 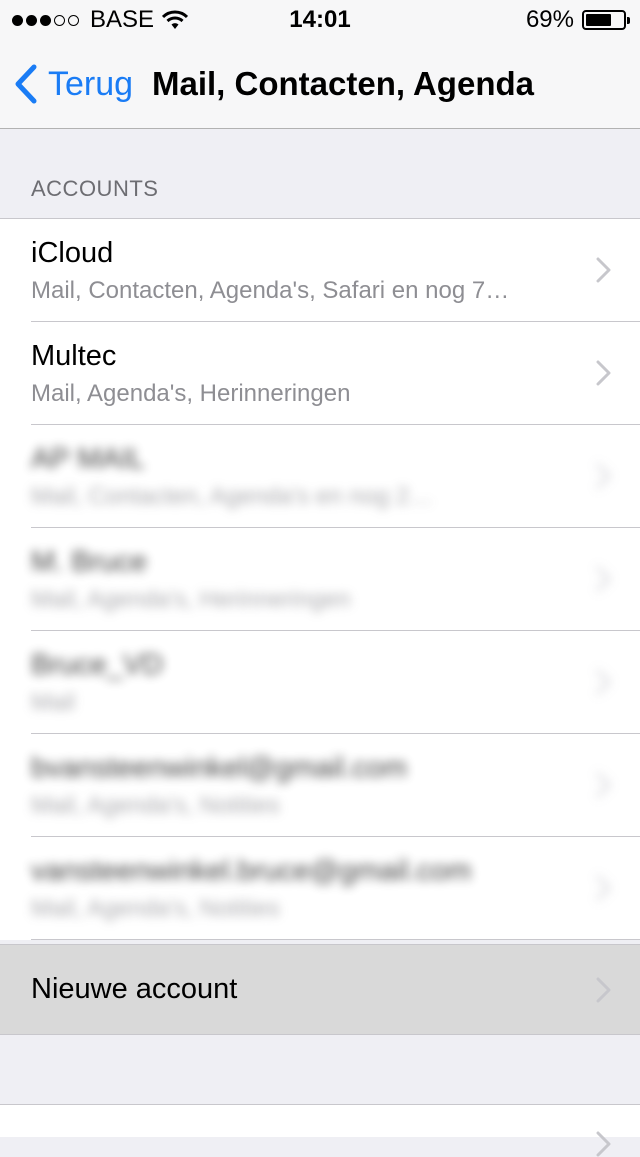 I want to click on account-name: Multec, so click(x=74, y=356).